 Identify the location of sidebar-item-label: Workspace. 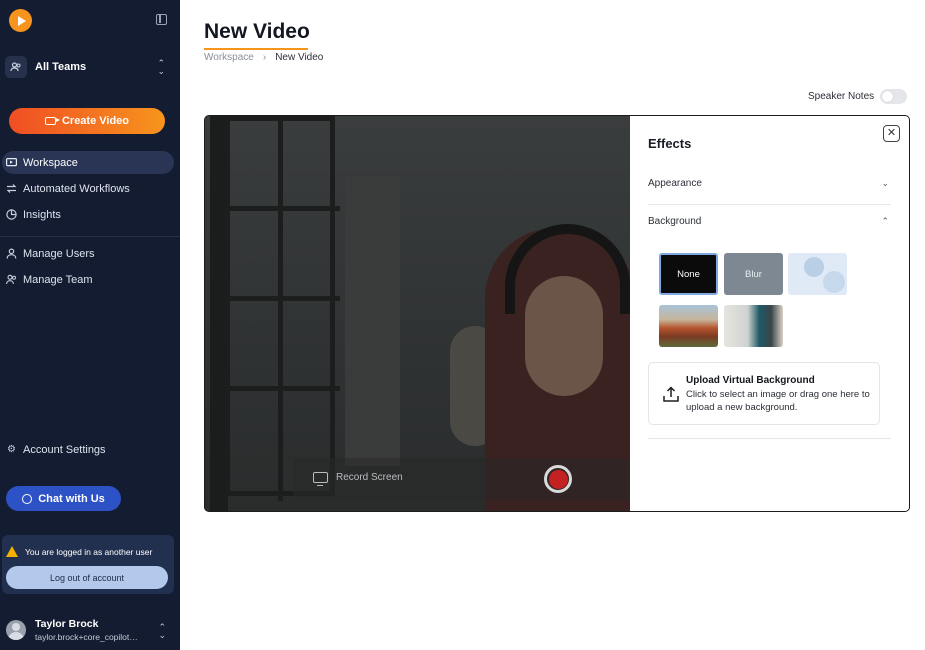
(50, 162).